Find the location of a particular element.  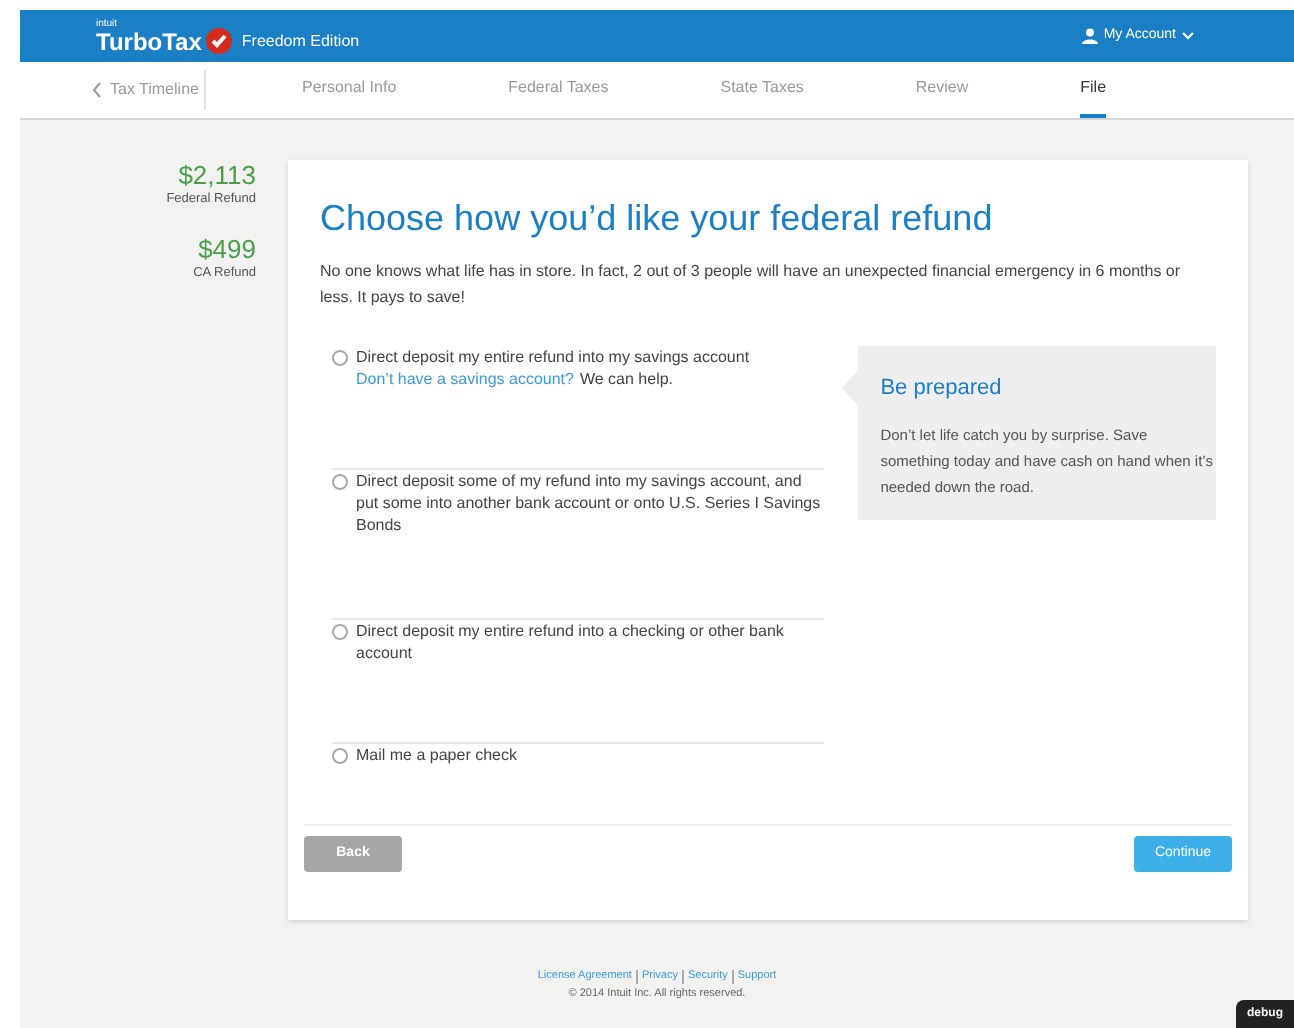

nav-tab: Personal Info is located at coordinates (349, 90).